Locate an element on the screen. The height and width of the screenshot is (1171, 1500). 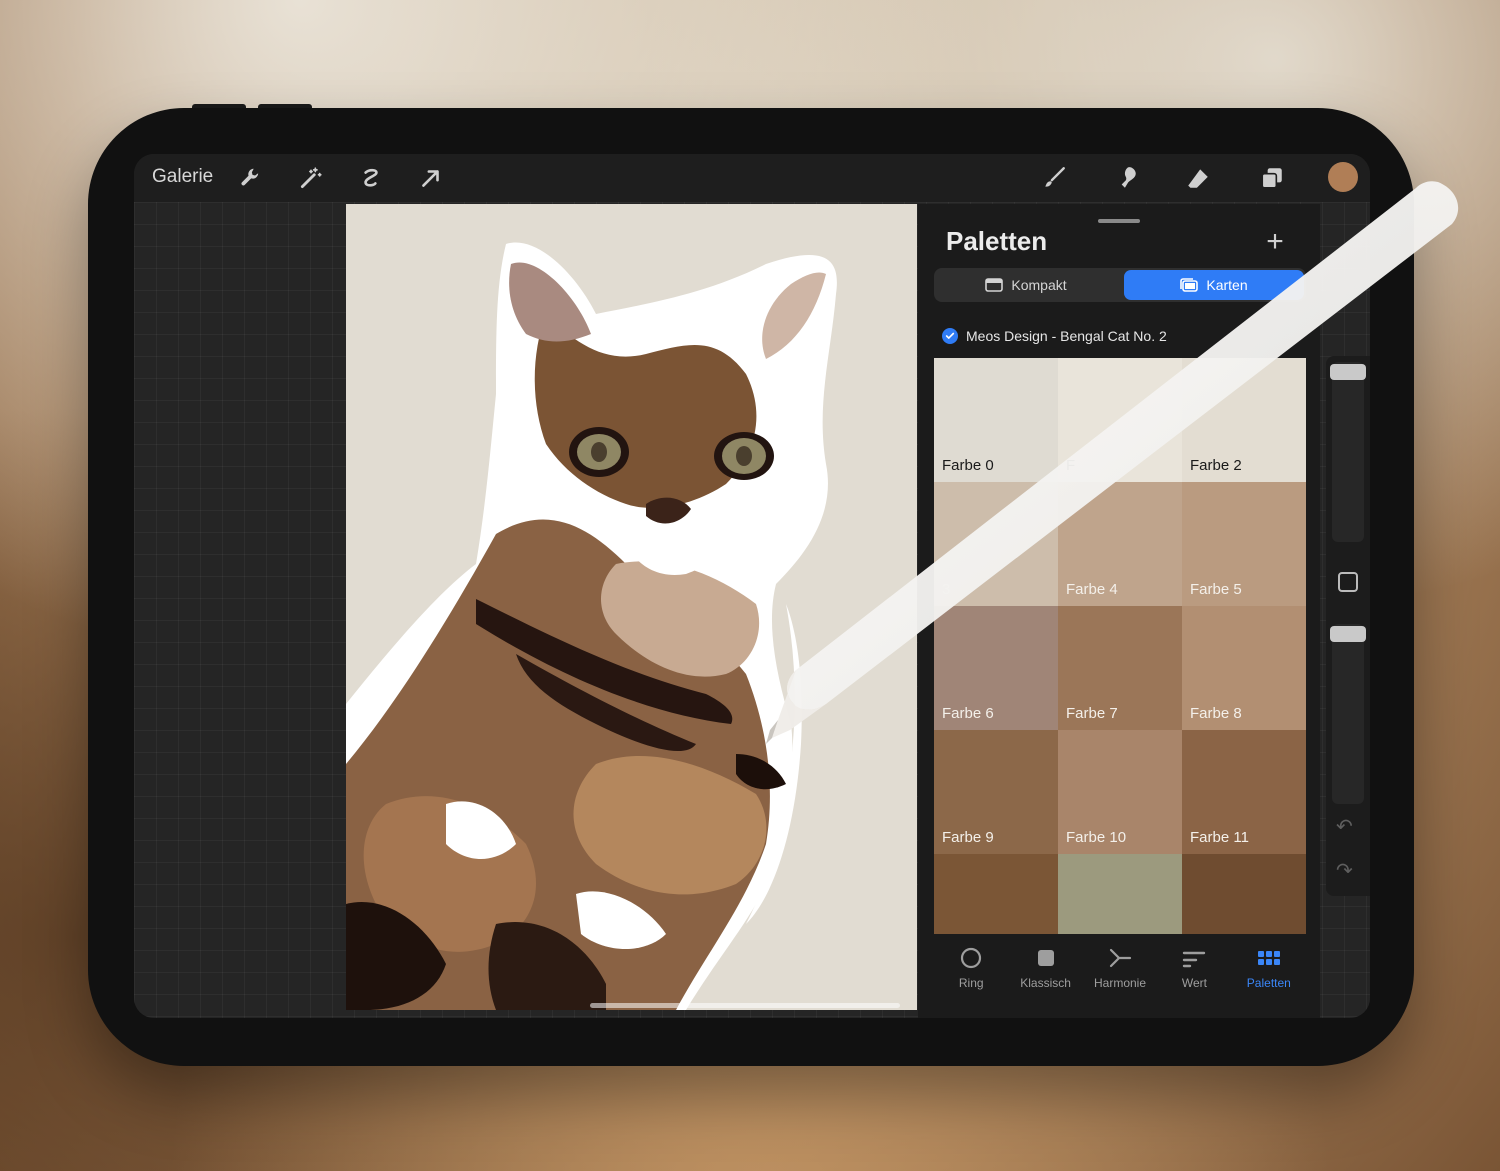
panel-grabber is located at coordinates (1119, 221).